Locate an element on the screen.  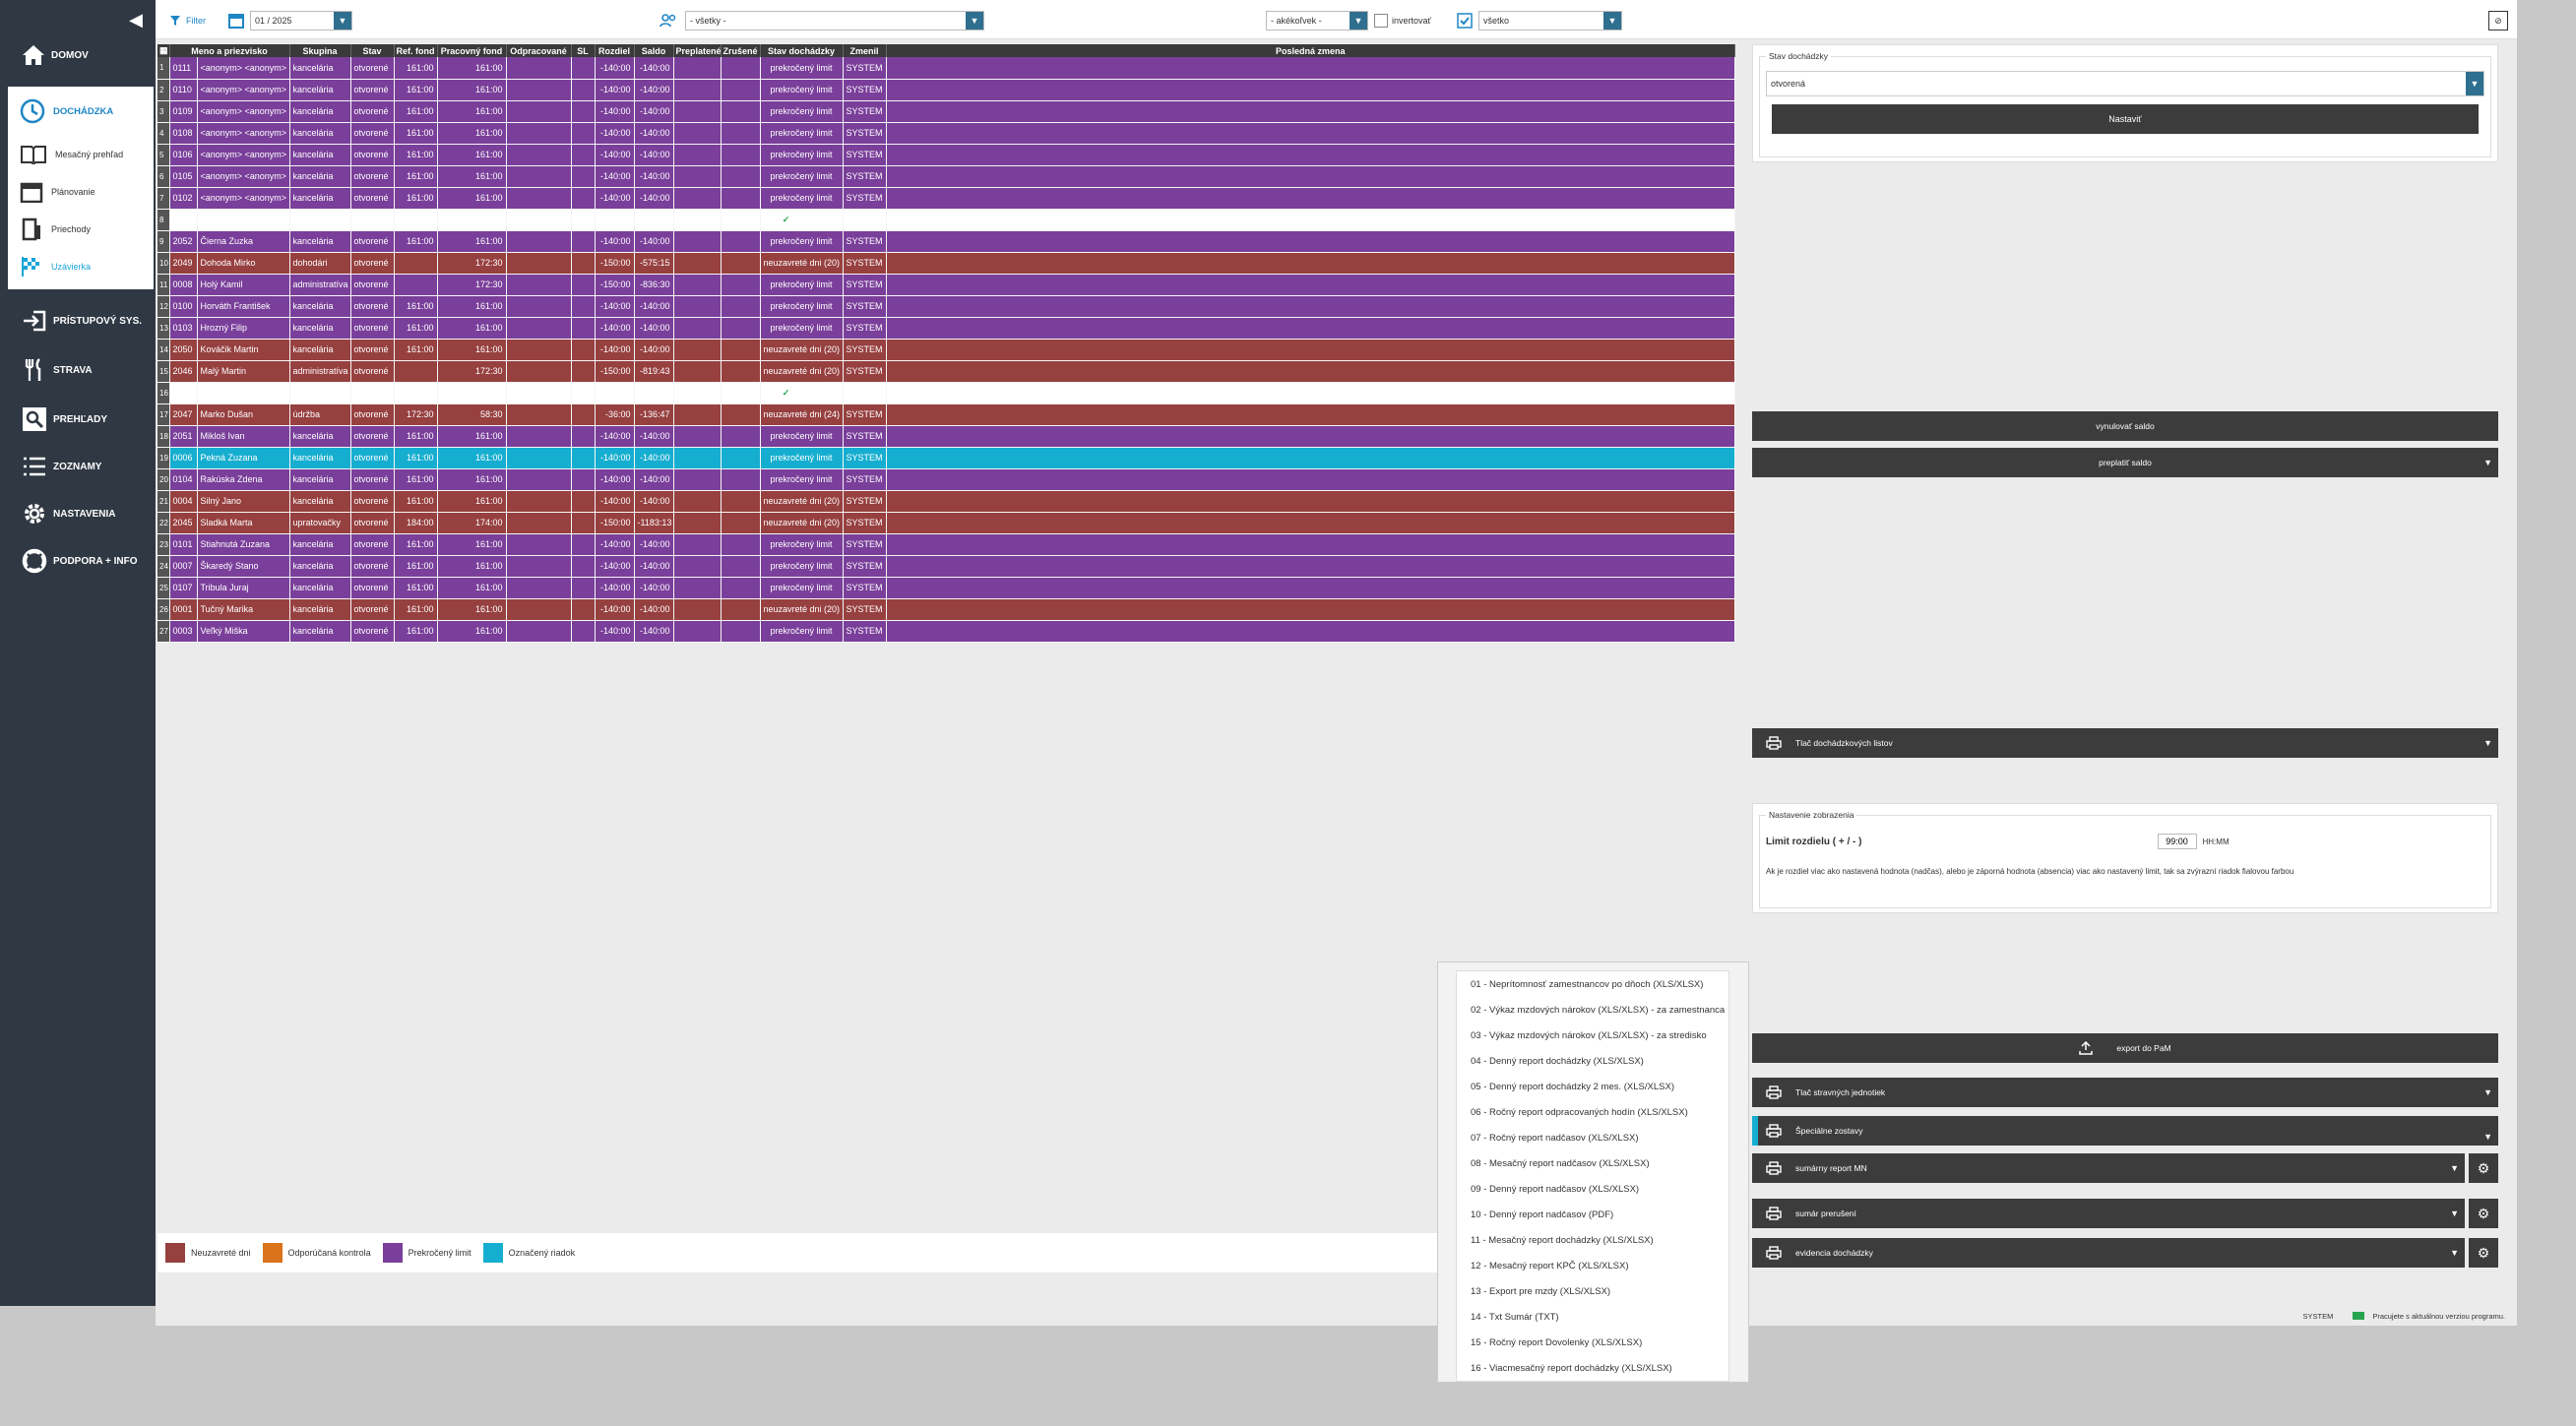
menu-item: 14 - Txt Sumár (TXT) is located at coordinates (1592, 1317).